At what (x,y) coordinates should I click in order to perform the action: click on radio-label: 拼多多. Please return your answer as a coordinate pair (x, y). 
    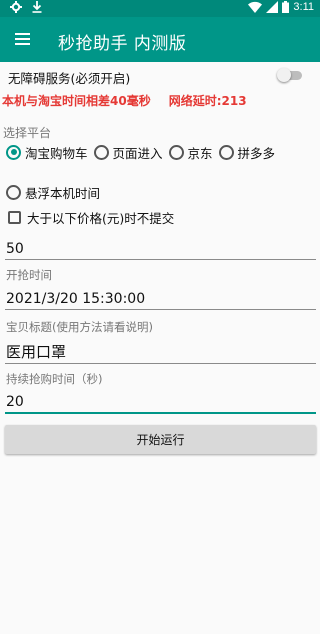
    Looking at the image, I should click on (256, 153).